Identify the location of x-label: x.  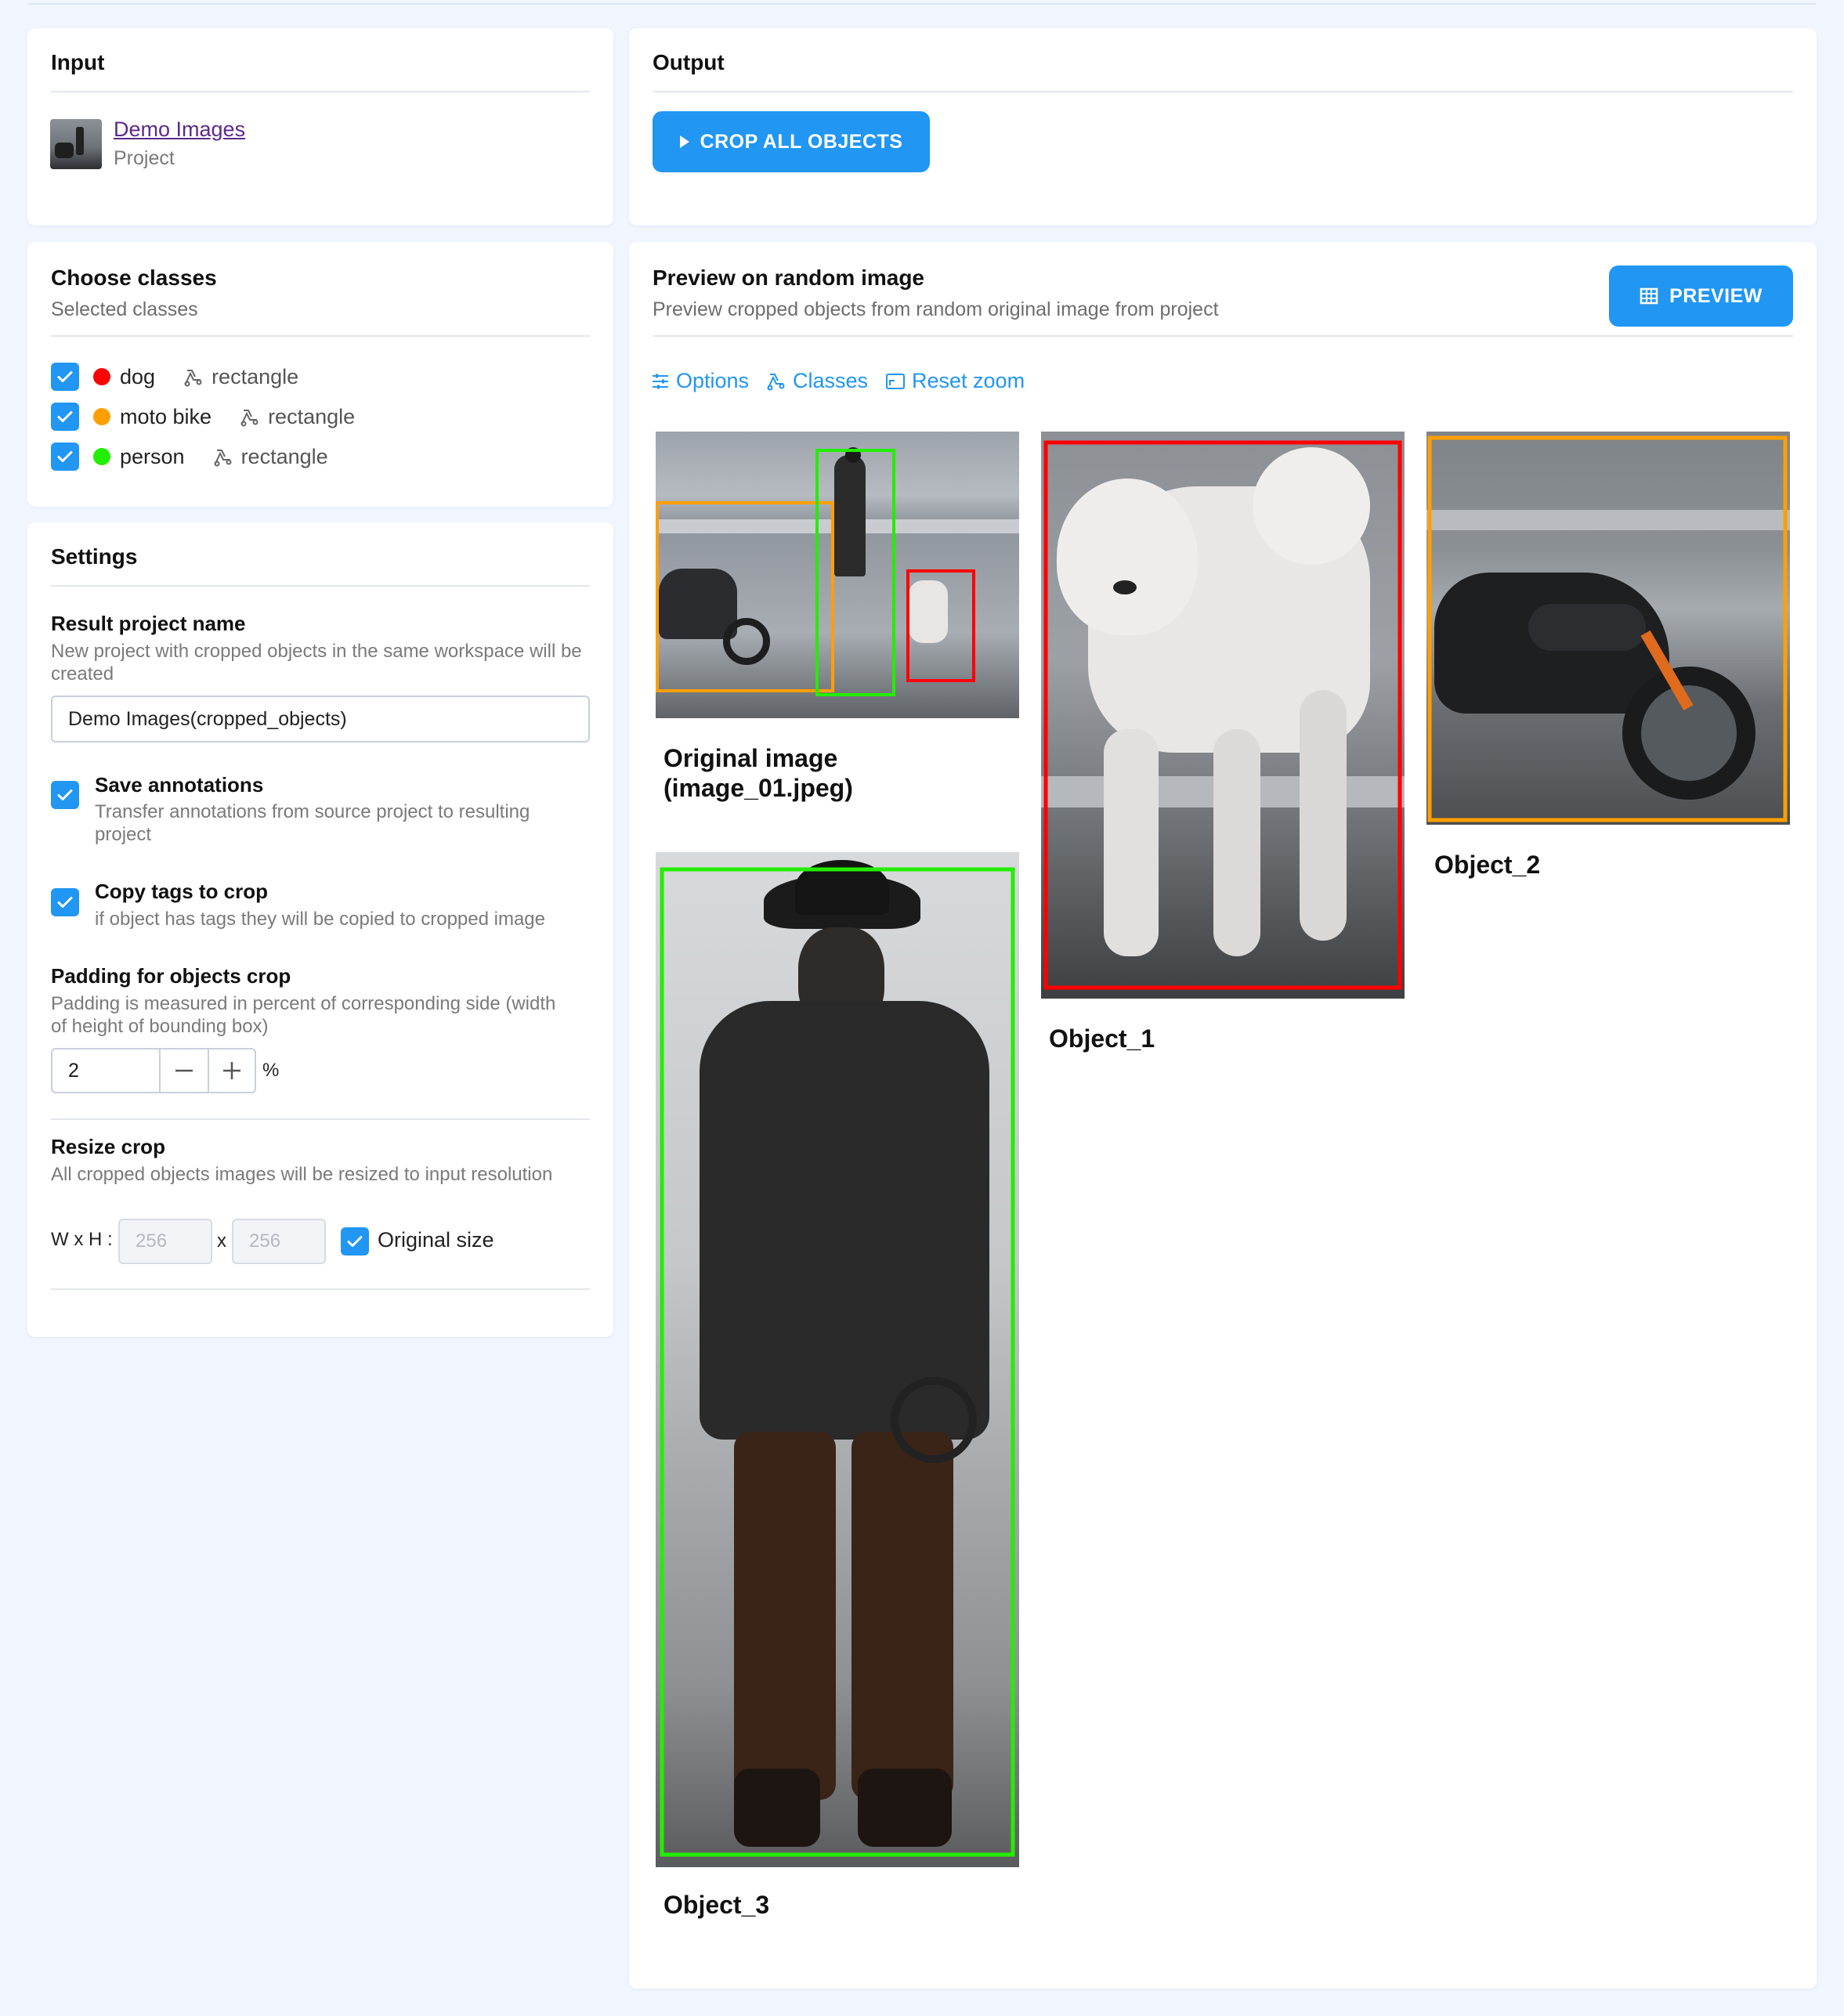
(221, 1241).